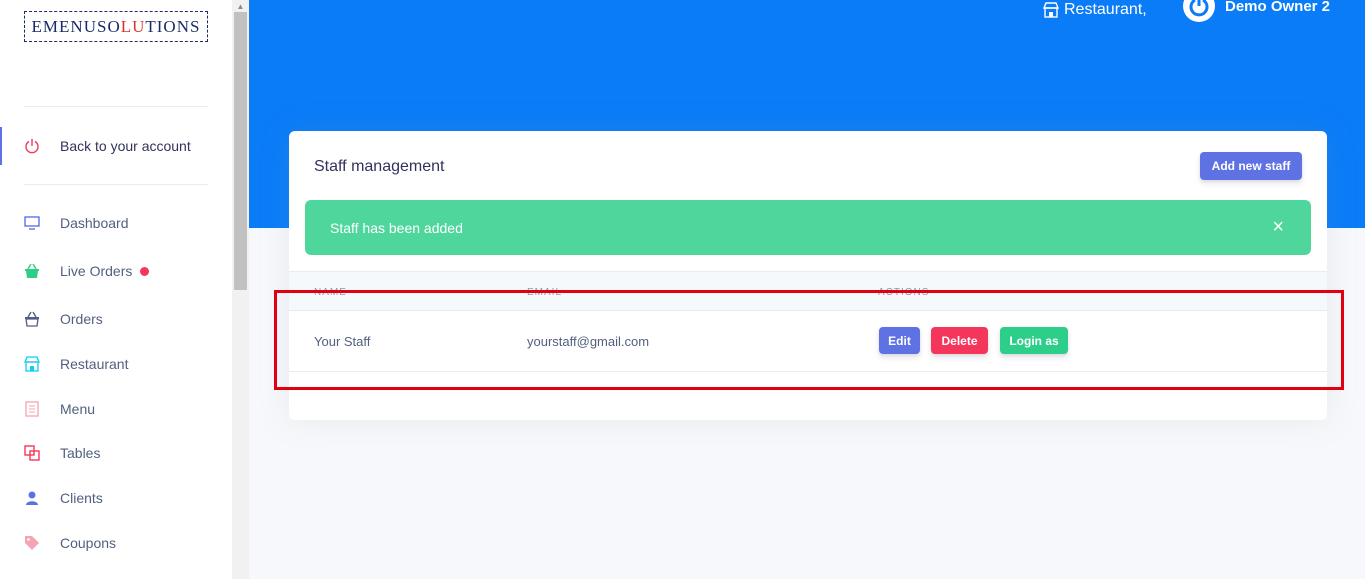 Image resolution: width=1365 pixels, height=579 pixels. What do you see at coordinates (32, 223) in the screenshot?
I see `monitor-icon` at bounding box center [32, 223].